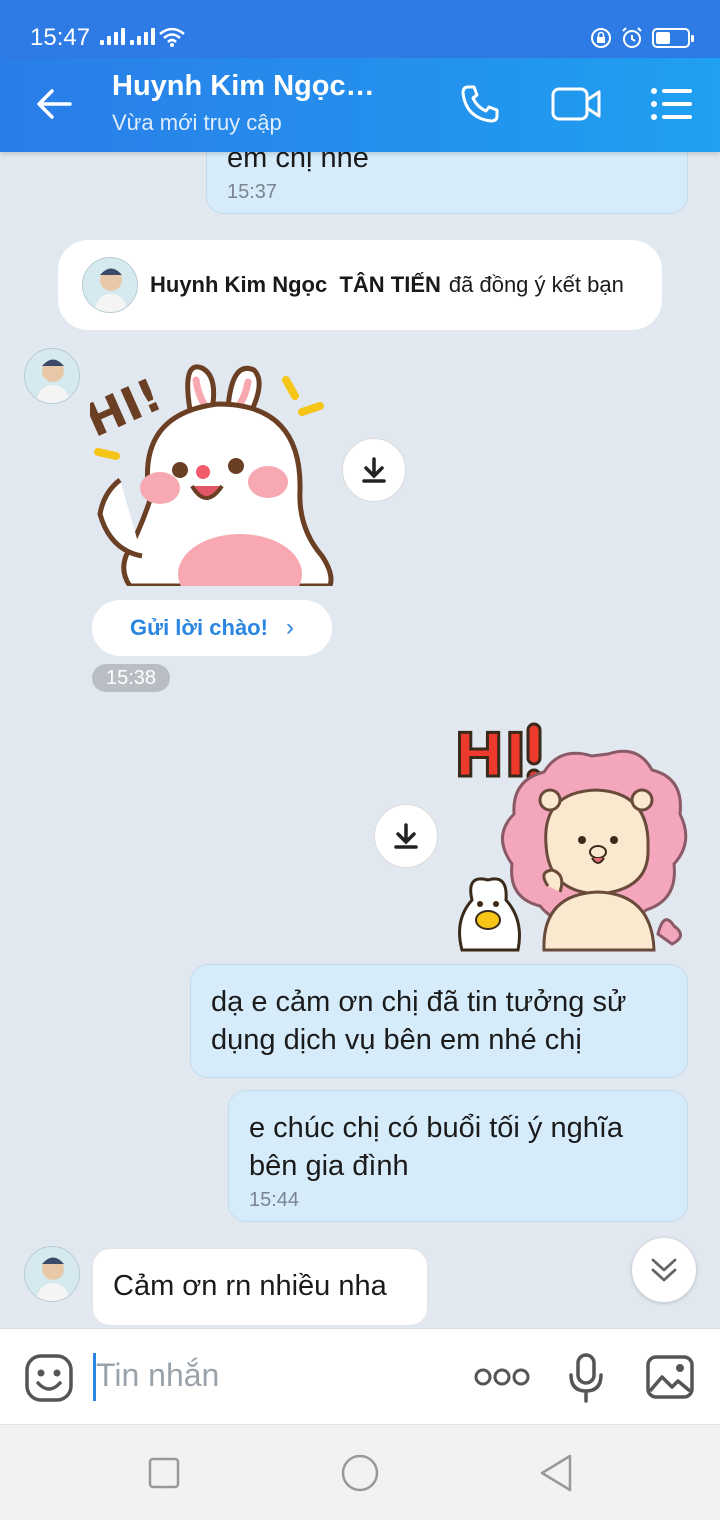  Describe the element at coordinates (252, 192) in the screenshot. I see `message-time: 15:37` at that location.